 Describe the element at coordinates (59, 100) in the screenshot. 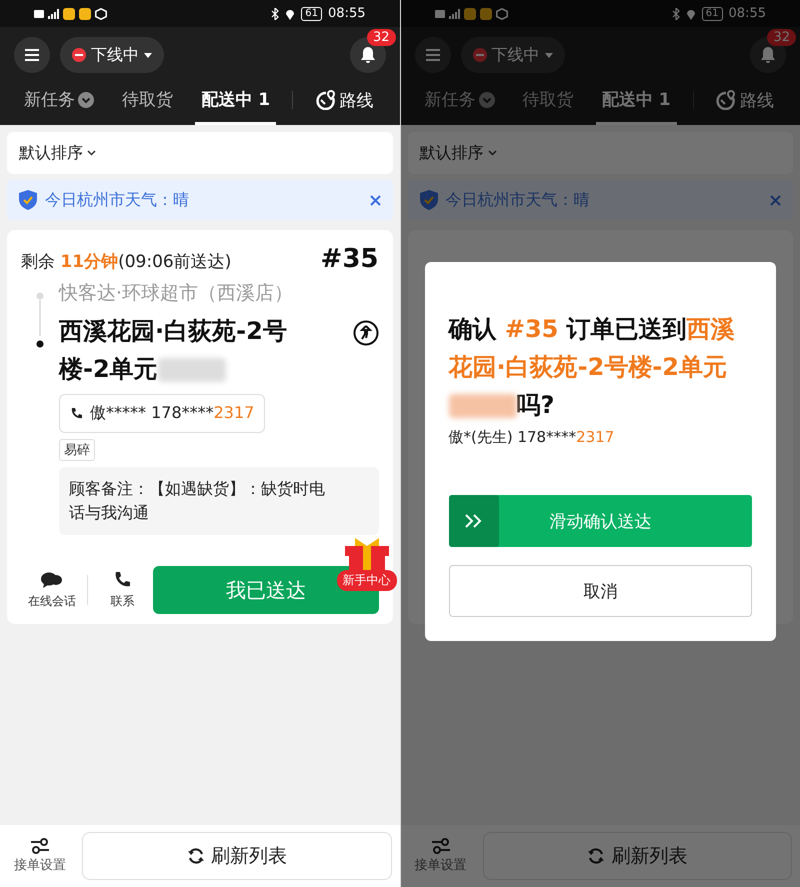

I see `tab: 新任务` at that location.